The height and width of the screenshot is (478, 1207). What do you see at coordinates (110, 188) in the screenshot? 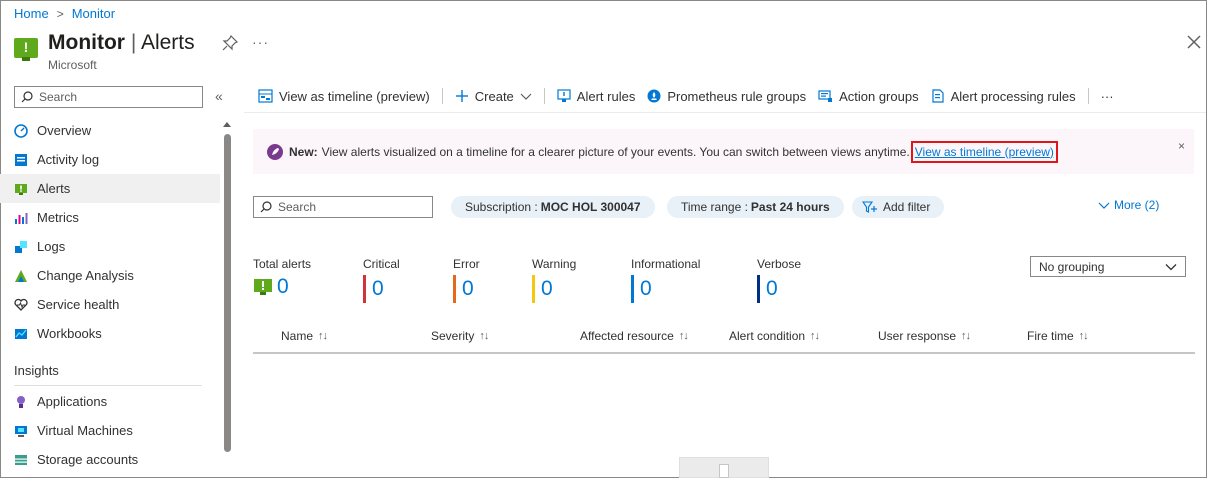
I see `sidebar-item-alerts: Alerts` at bounding box center [110, 188].